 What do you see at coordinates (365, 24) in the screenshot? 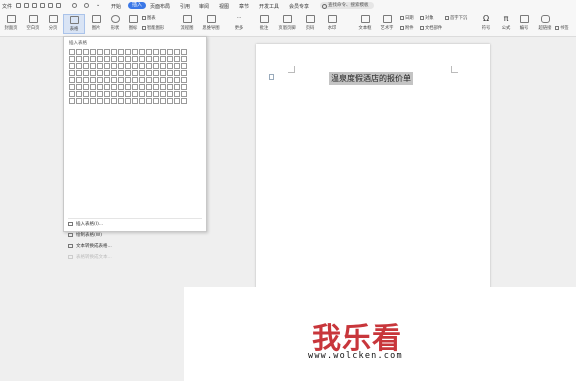
I see `text-box-button: 文本框` at bounding box center [365, 24].